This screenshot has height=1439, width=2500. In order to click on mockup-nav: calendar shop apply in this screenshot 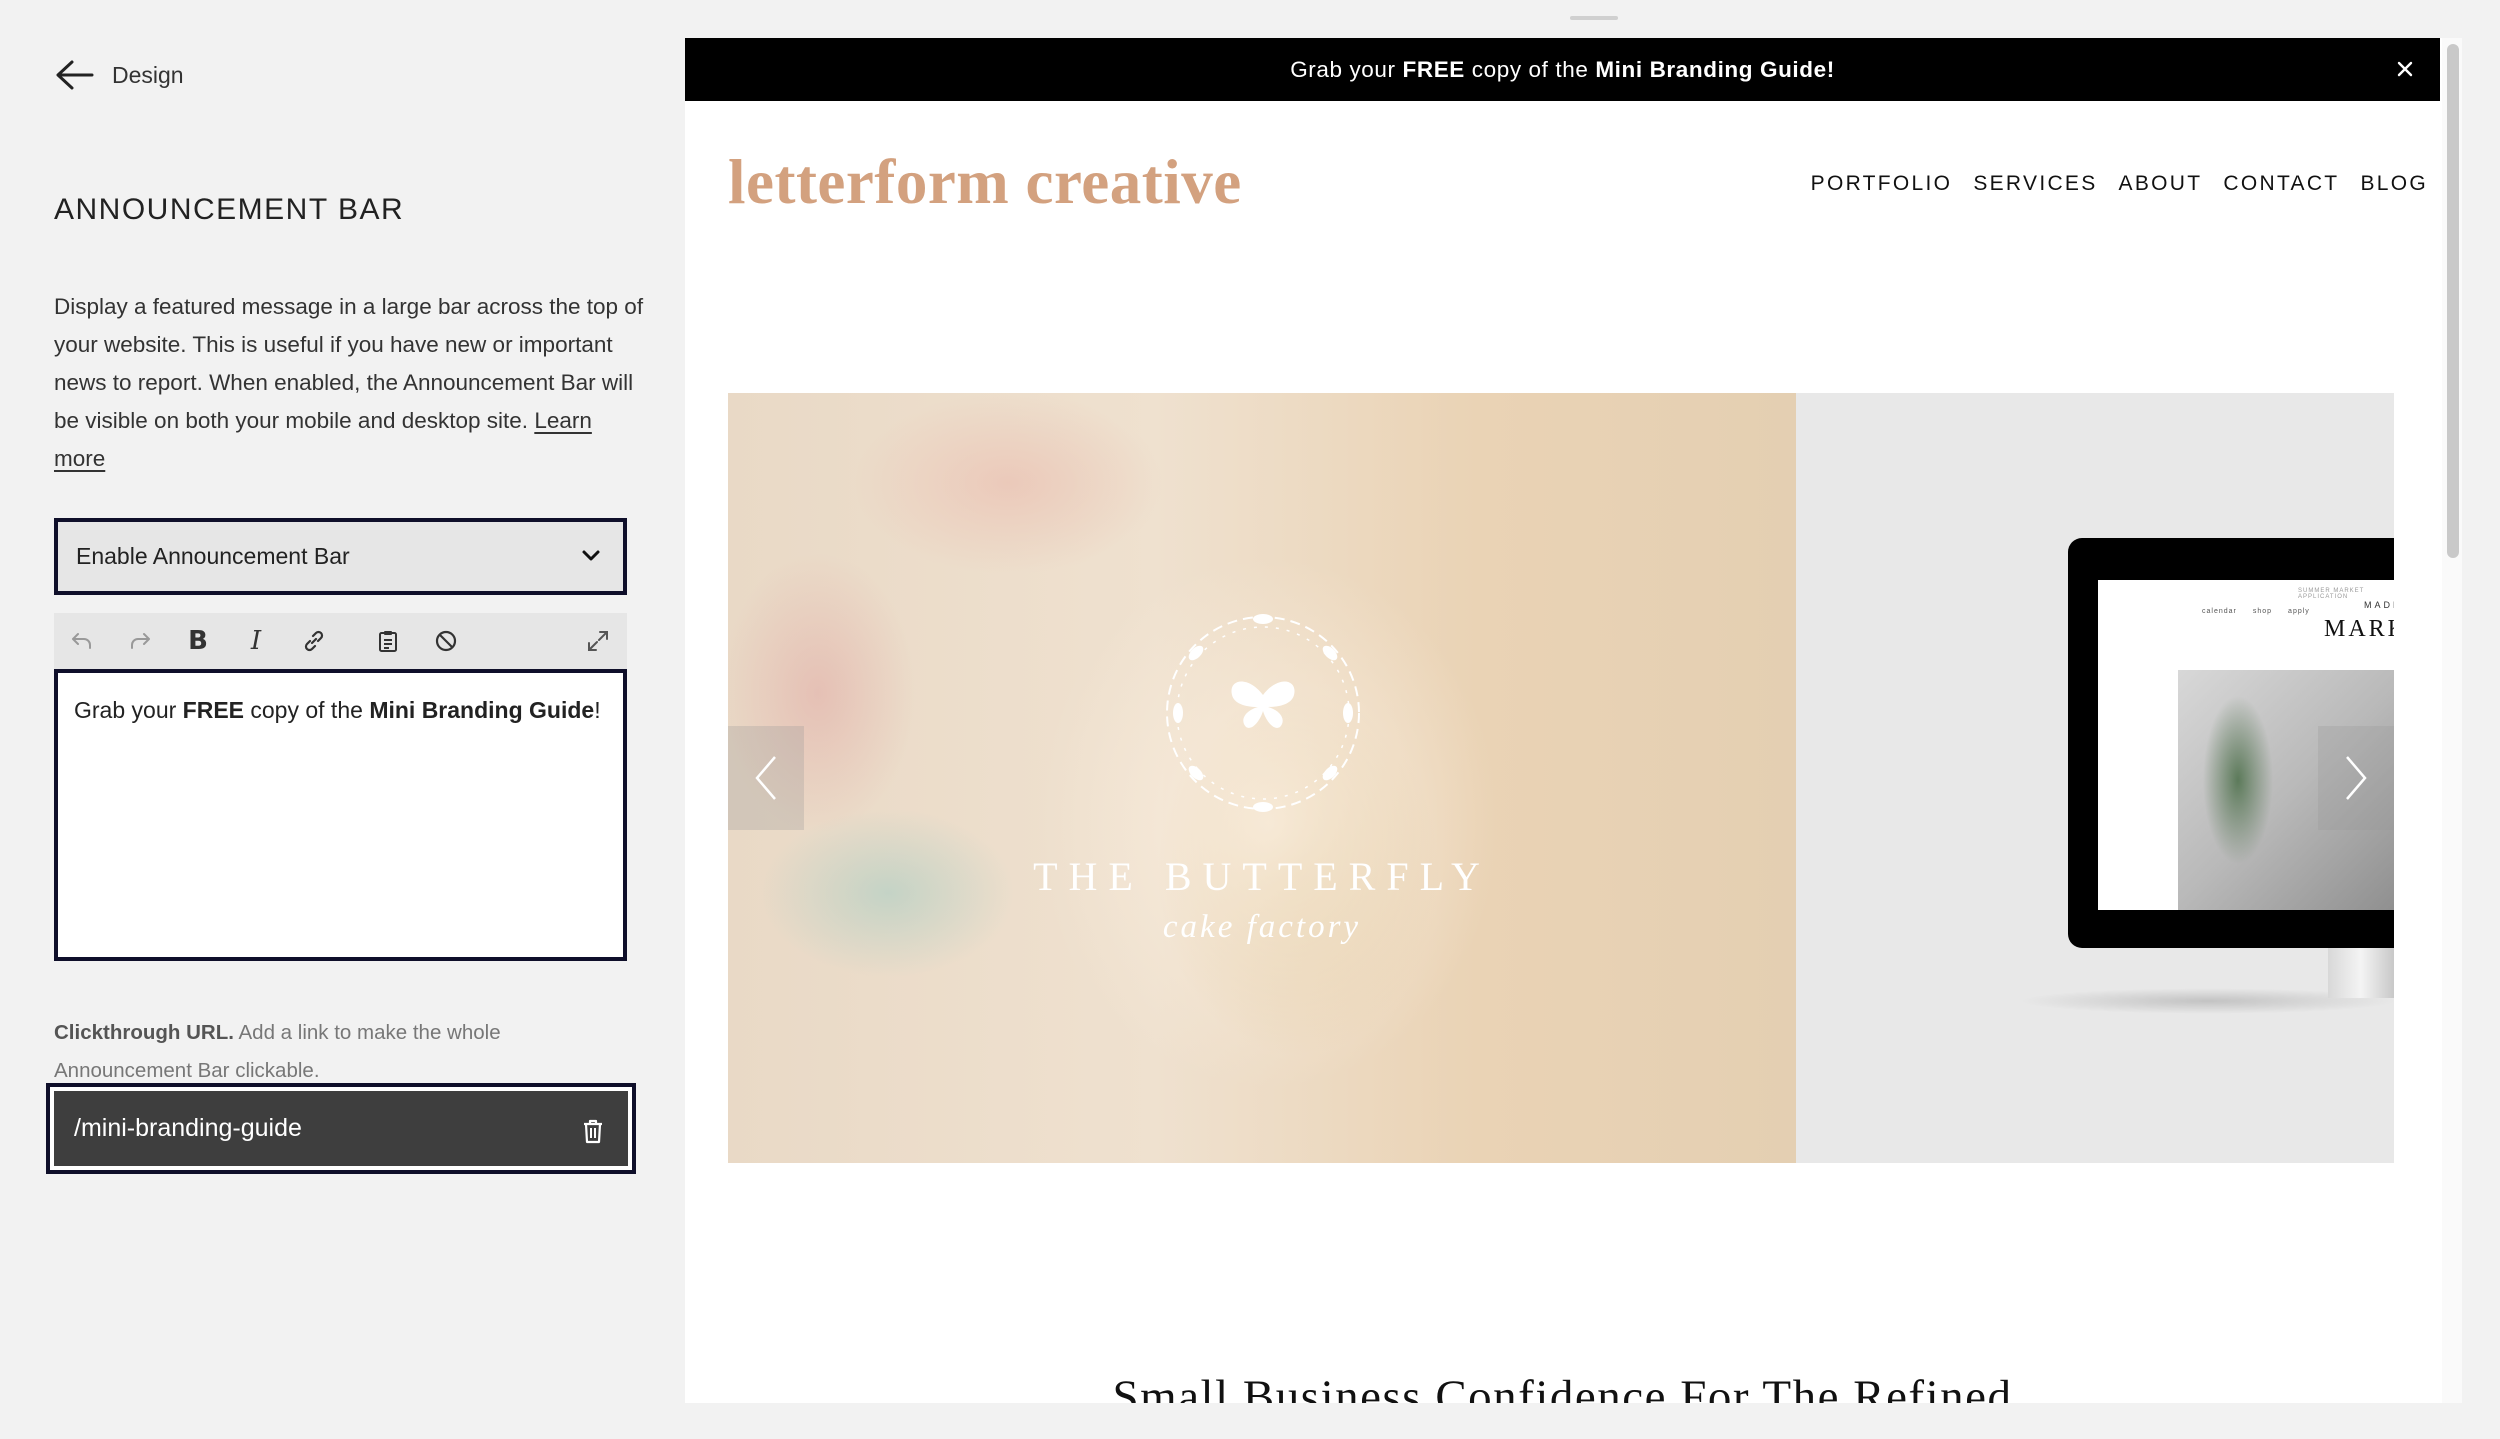, I will do `click(2256, 611)`.